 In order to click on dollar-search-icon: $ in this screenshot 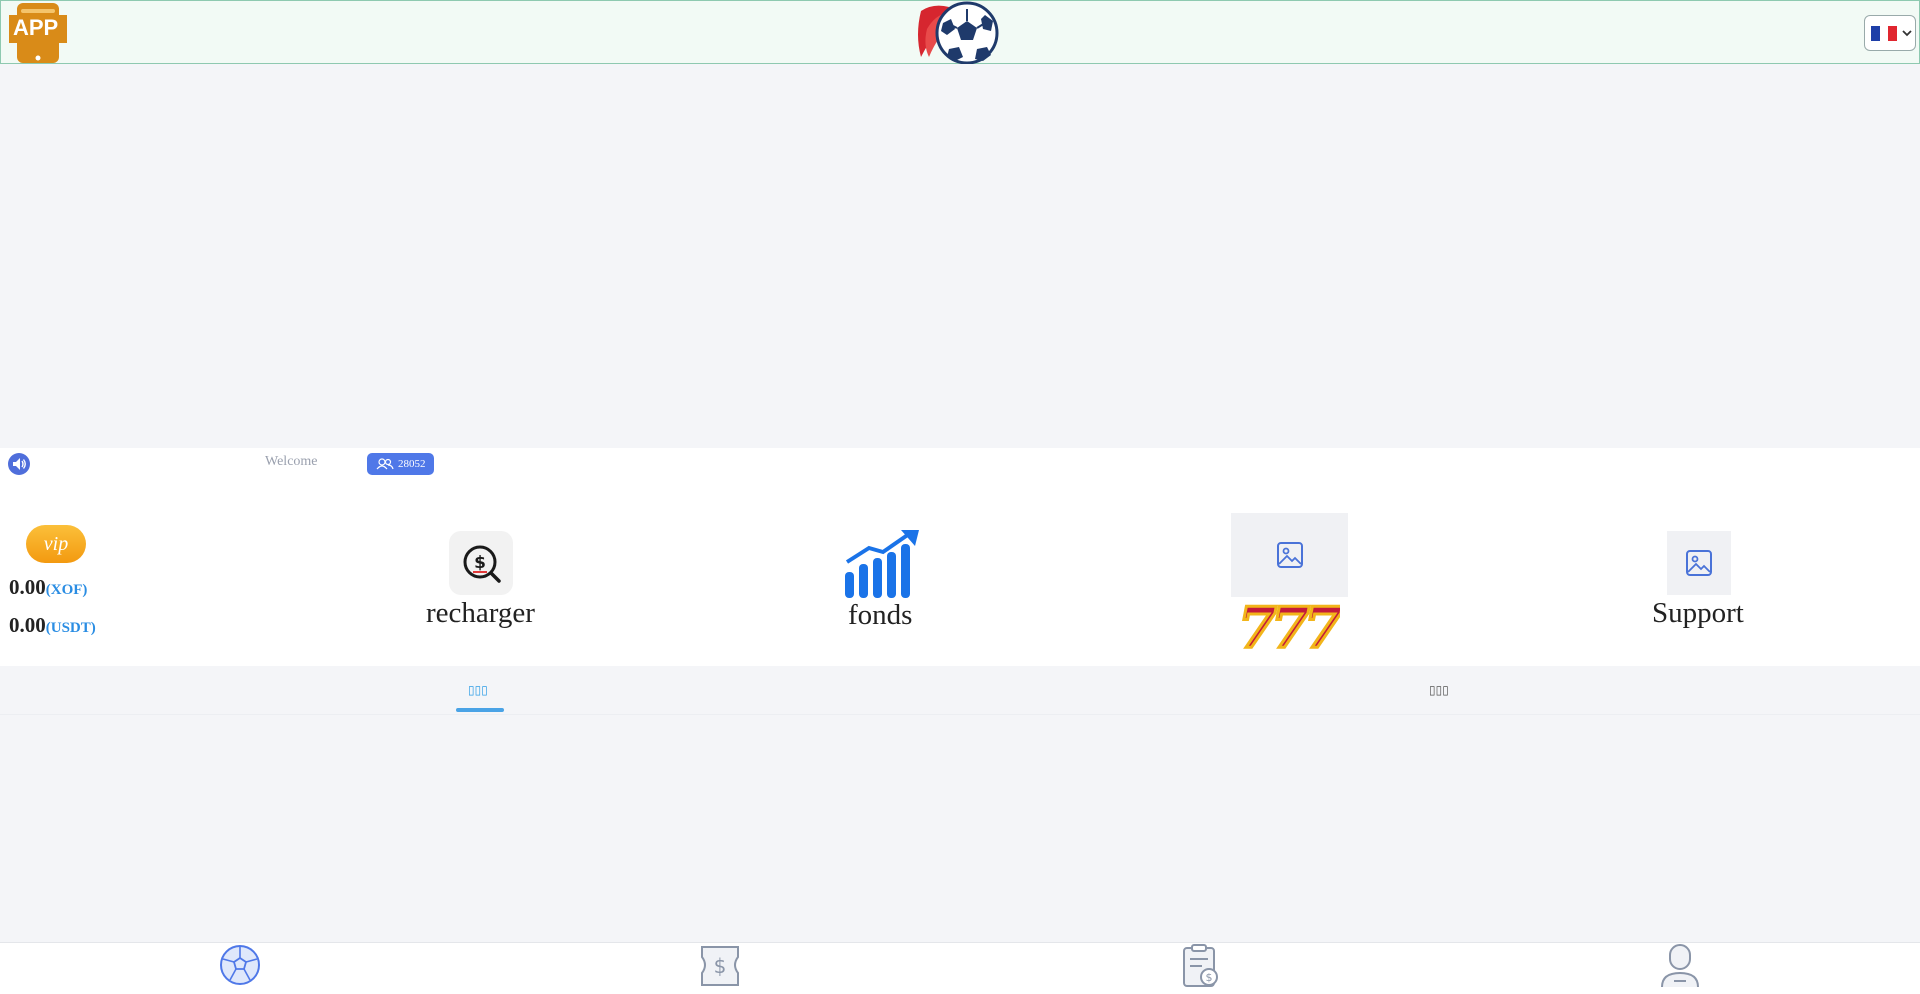, I will do `click(481, 563)`.